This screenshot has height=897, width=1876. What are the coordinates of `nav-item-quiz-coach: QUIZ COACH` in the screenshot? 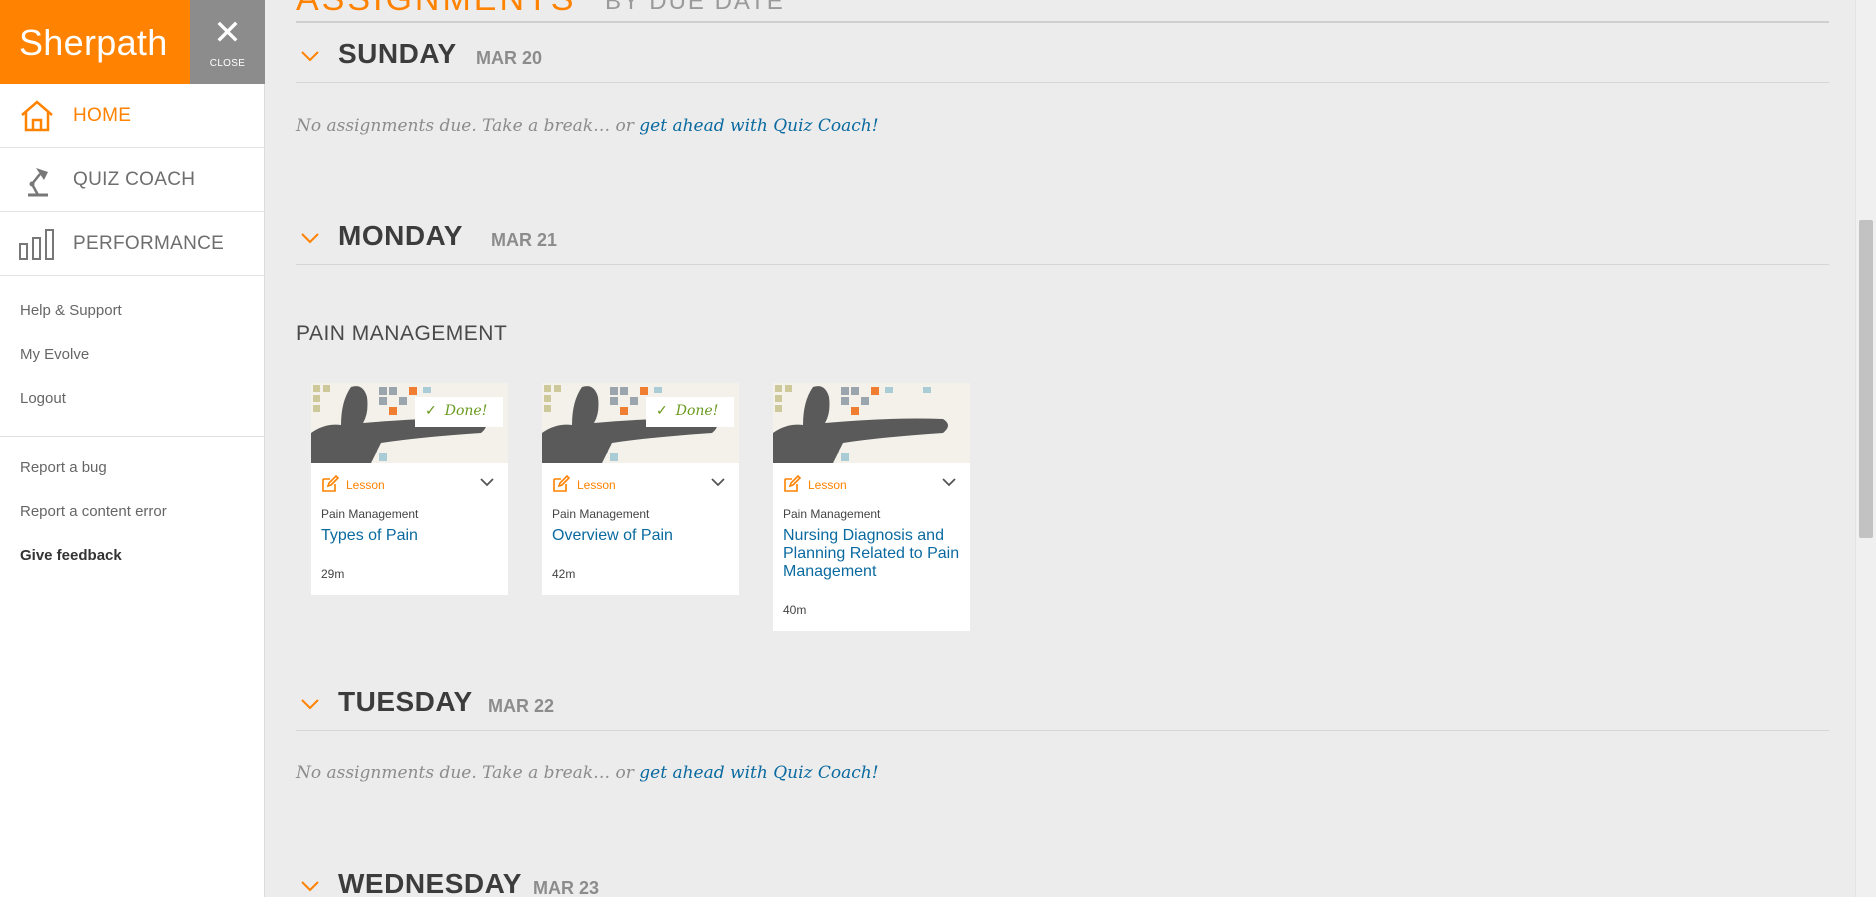 It's located at (132, 180).